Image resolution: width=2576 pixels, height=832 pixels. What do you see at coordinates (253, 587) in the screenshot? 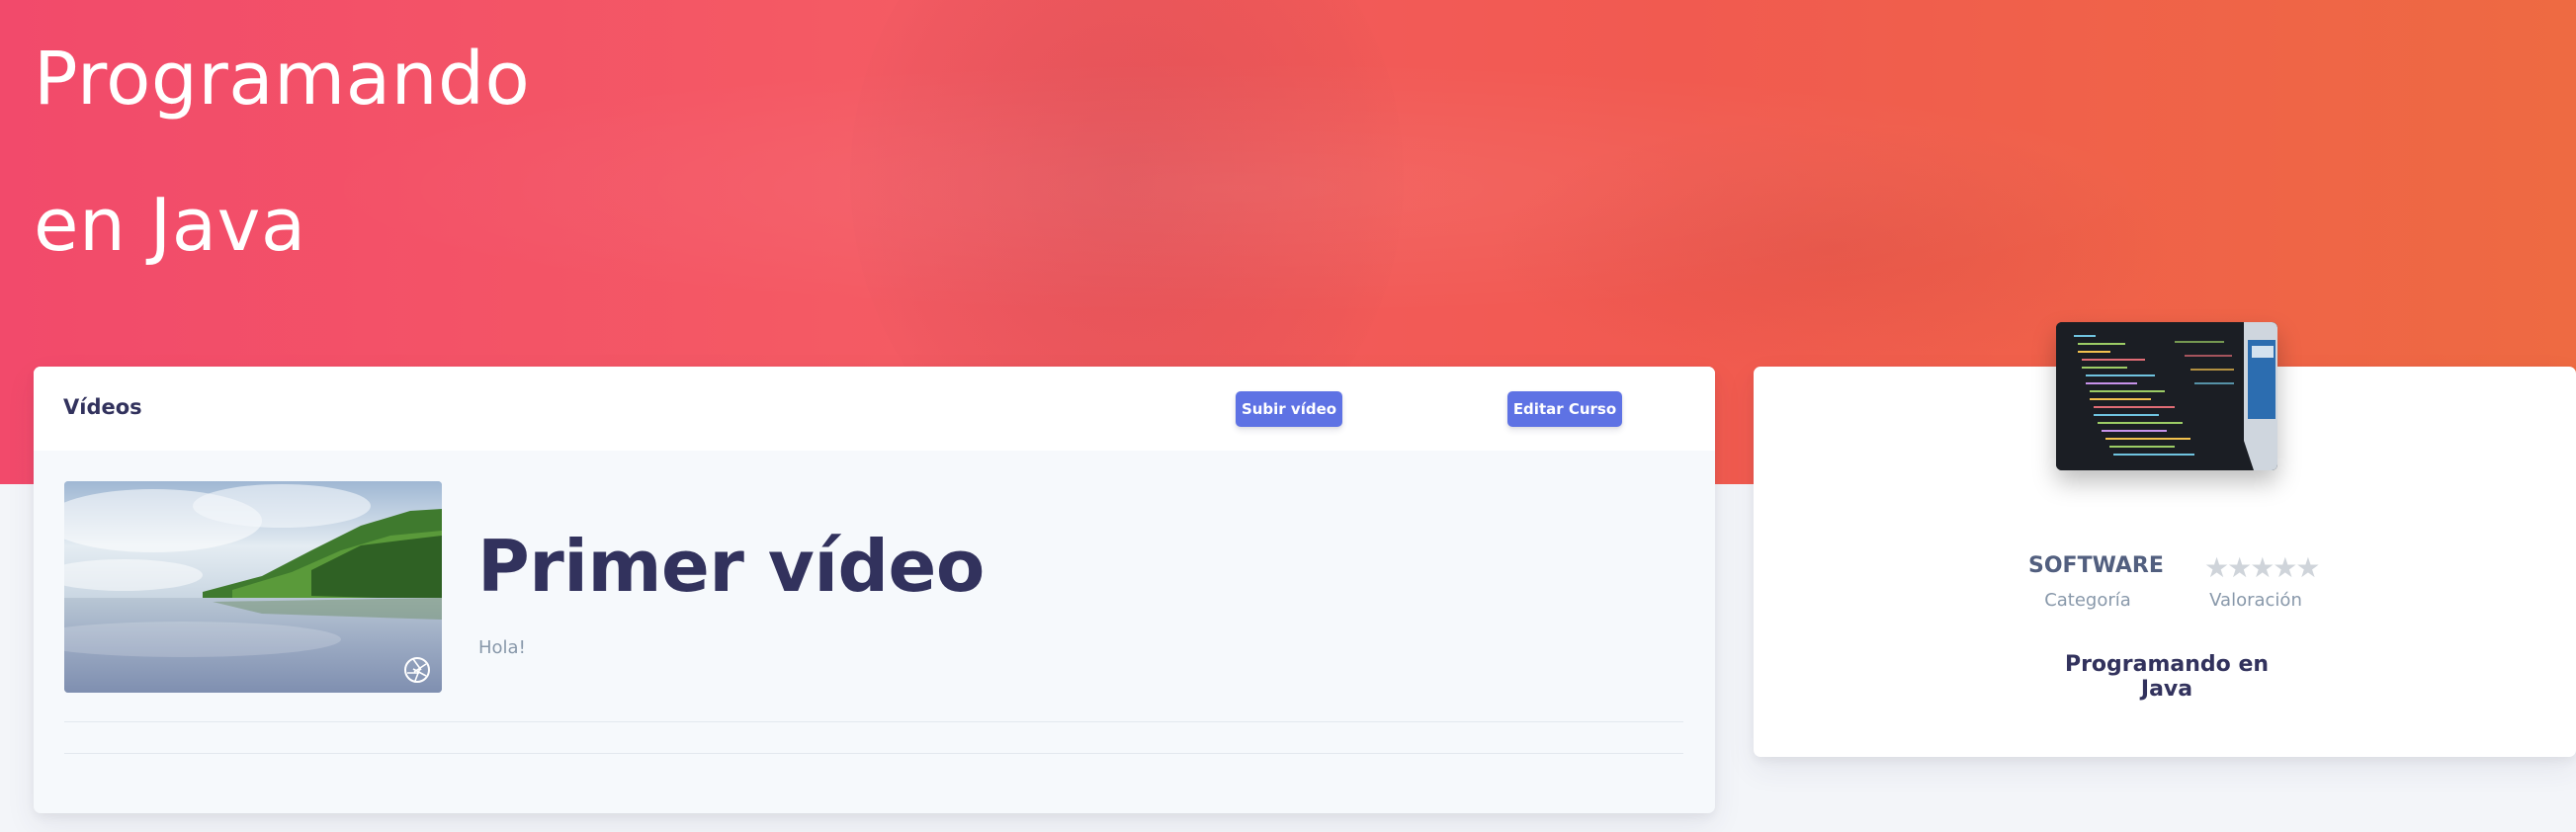
I see `video-thumbnail` at bounding box center [253, 587].